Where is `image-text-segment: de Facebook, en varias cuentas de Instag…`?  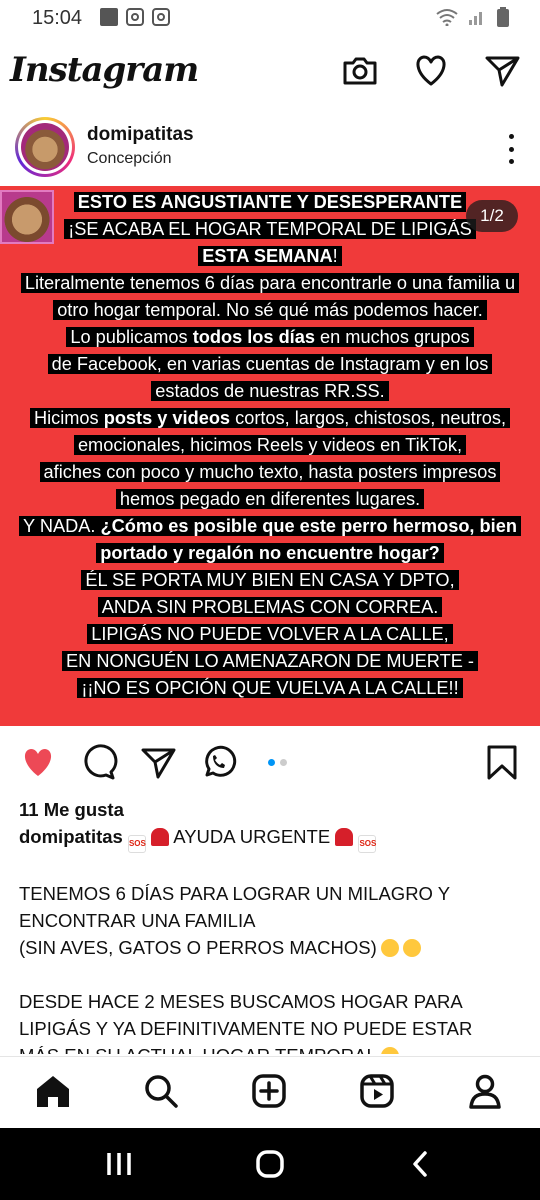
image-text-segment: de Facebook, en varias cuentas de Instag… is located at coordinates (270, 364).